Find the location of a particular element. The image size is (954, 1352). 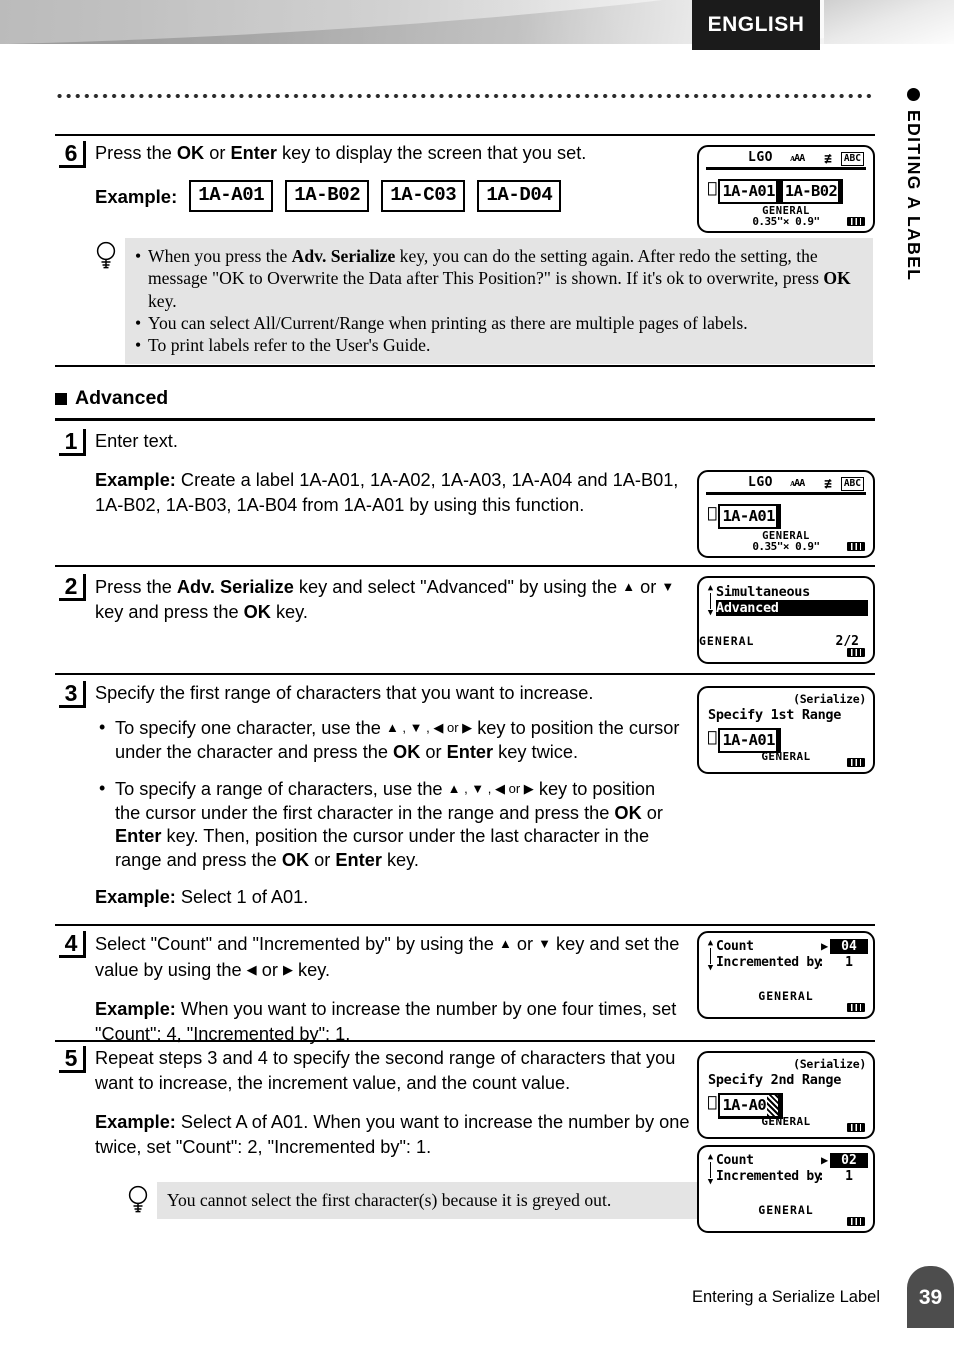

lcd-prompt: Specify 1st Range is located at coordinates (775, 715).